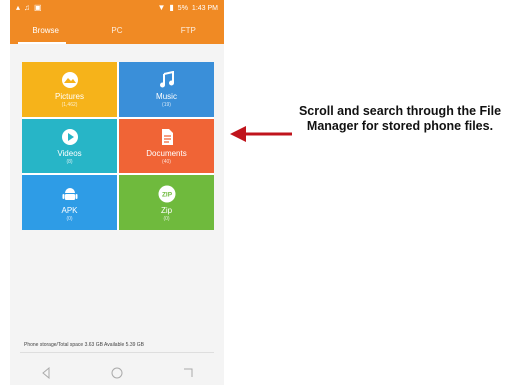 The width and height of the screenshot is (511, 385). What do you see at coordinates (166, 97) in the screenshot?
I see `category-label: Music` at bounding box center [166, 97].